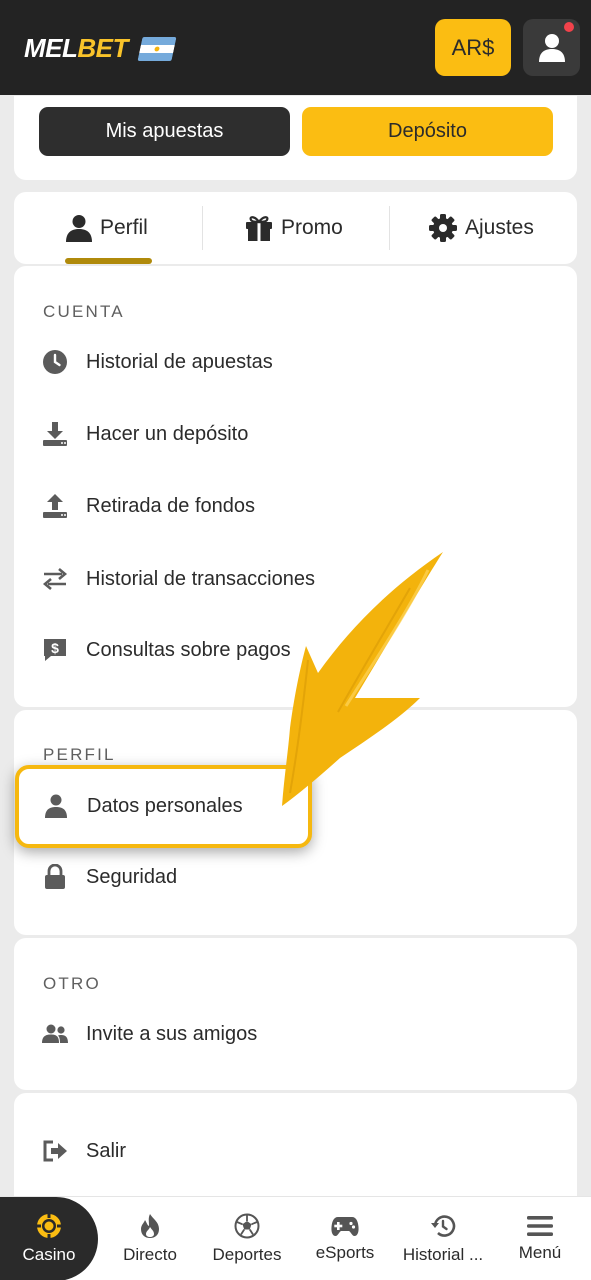 The width and height of the screenshot is (591, 1280). I want to click on top-bar: MELBET AR$, so click(295, 47).